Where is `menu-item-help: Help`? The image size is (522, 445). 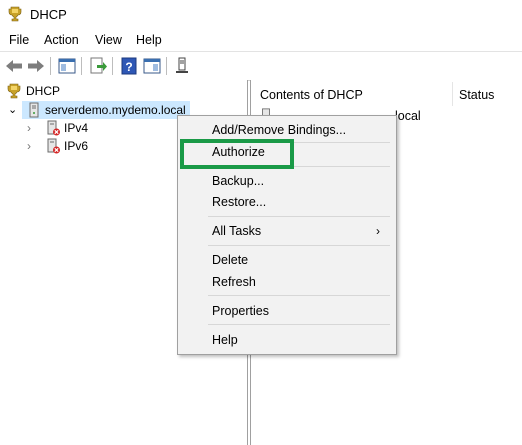
menu-item-help: Help is located at coordinates (225, 340).